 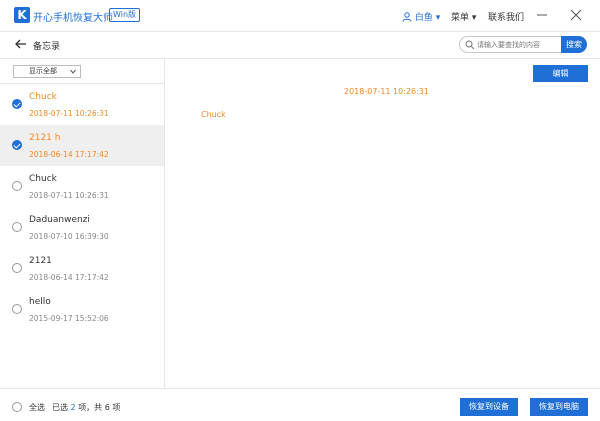 What do you see at coordinates (489, 407) in the screenshot?
I see `restore-to-device-button: 恢复到设备` at bounding box center [489, 407].